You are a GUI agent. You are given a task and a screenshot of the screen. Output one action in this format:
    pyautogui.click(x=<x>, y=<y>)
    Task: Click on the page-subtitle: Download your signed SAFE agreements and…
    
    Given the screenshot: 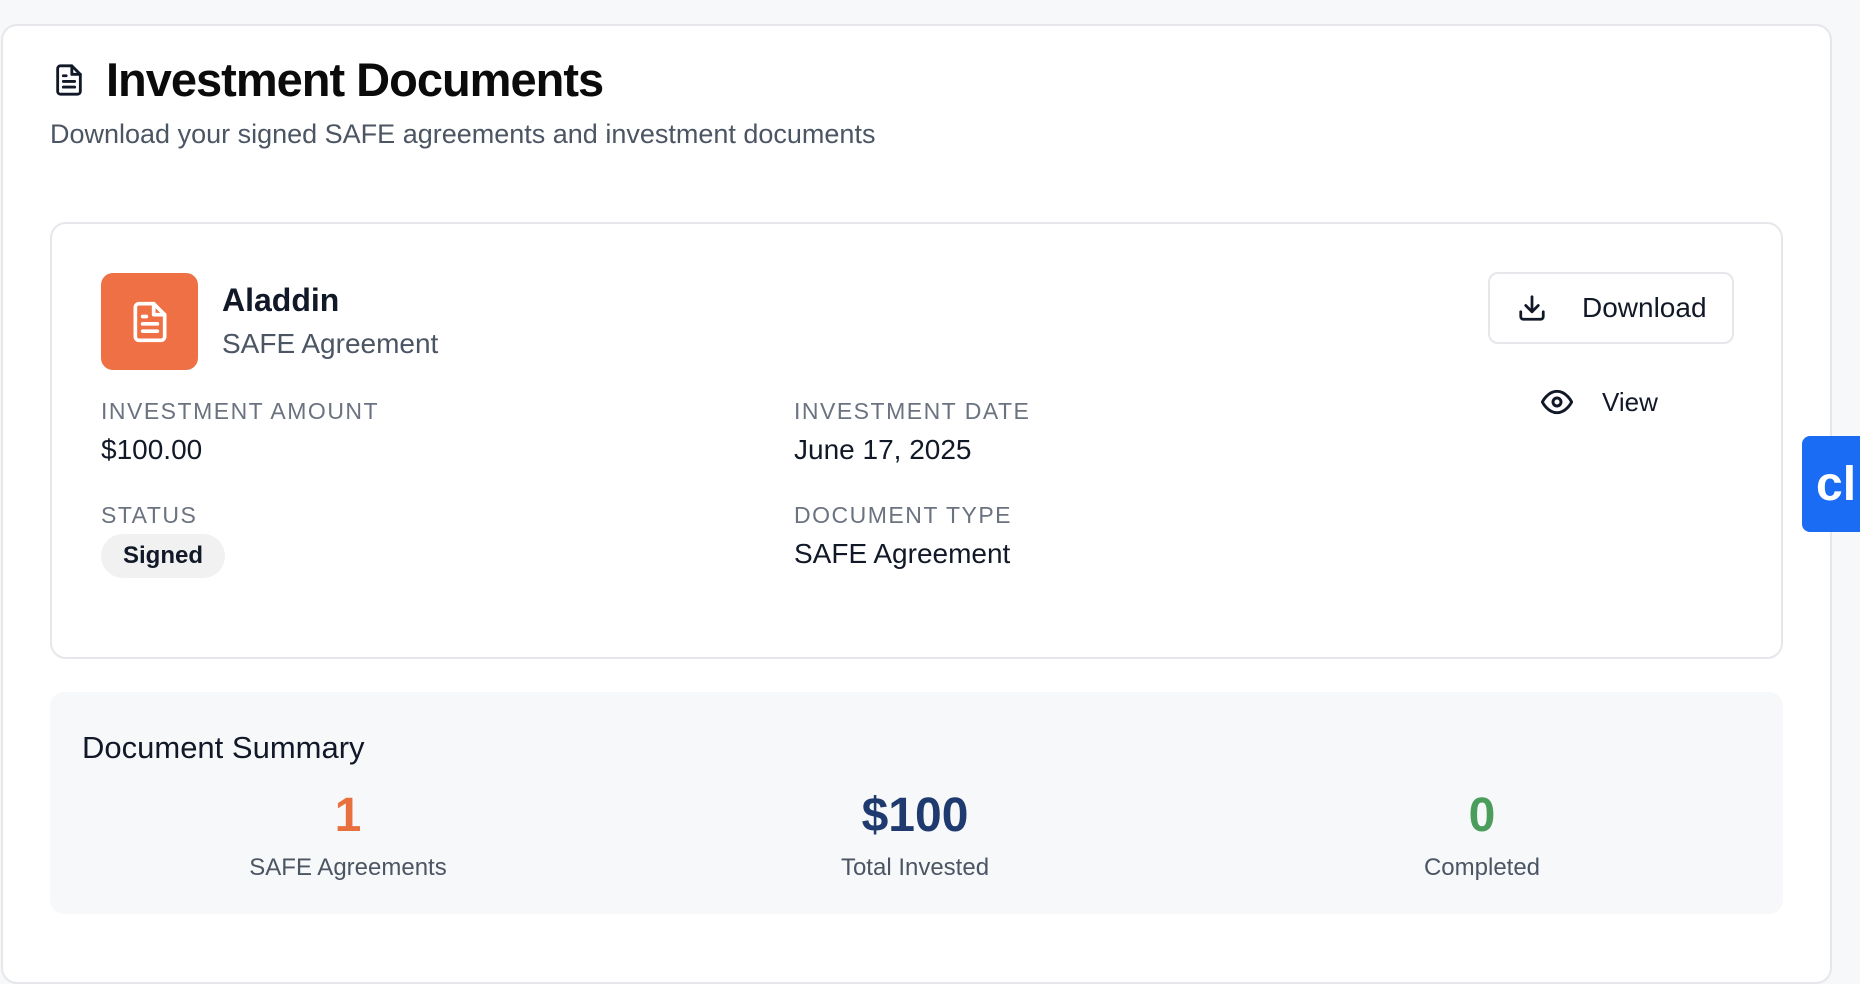 What is the action you would take?
    pyautogui.click(x=463, y=134)
    